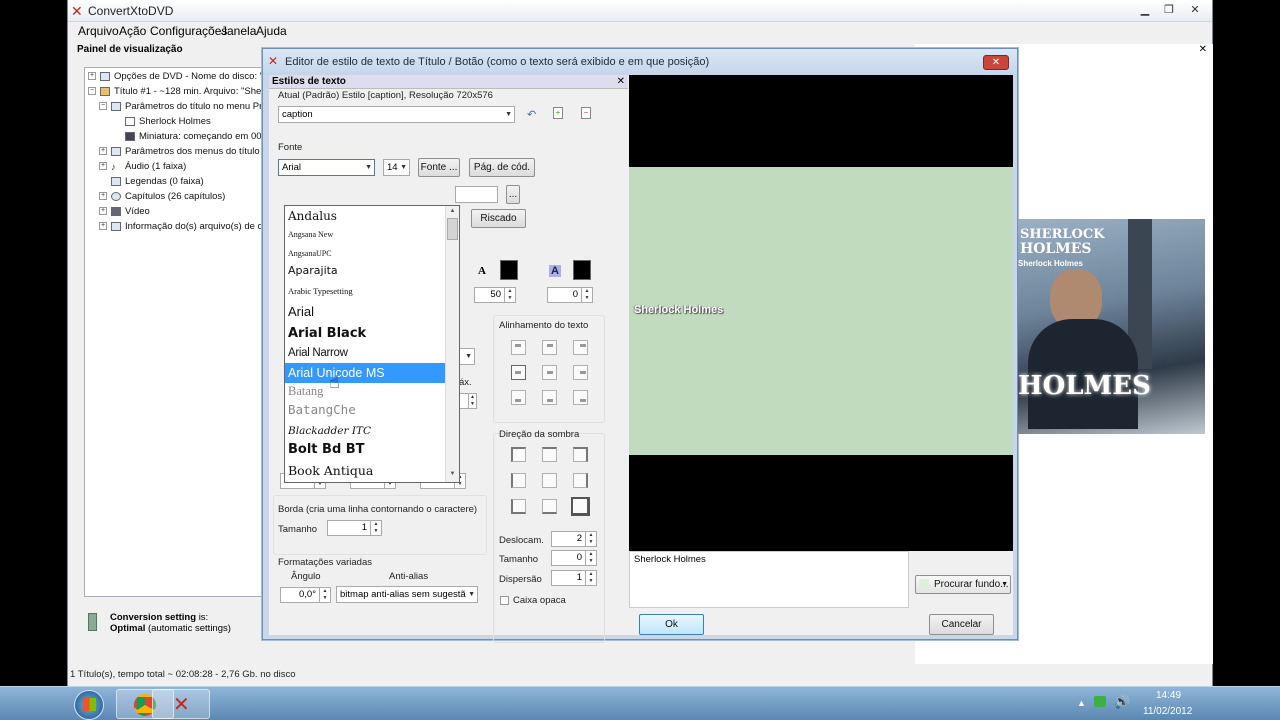 Image resolution: width=1280 pixels, height=720 pixels. I want to click on font-option: BatangChe, so click(365, 410).